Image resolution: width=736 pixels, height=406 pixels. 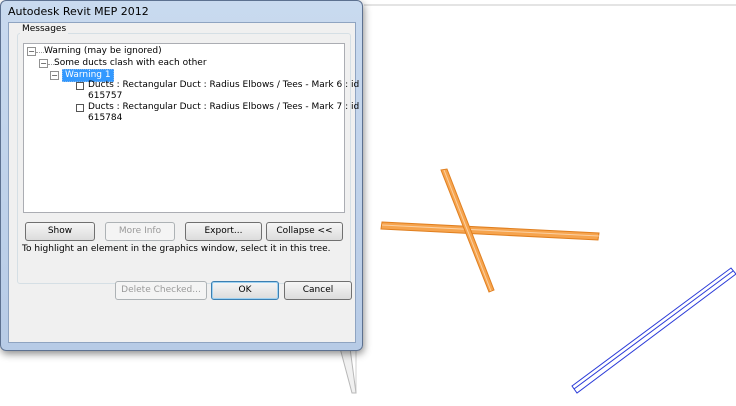 I want to click on tree-node-element-2-id: 615784, so click(x=105, y=118).